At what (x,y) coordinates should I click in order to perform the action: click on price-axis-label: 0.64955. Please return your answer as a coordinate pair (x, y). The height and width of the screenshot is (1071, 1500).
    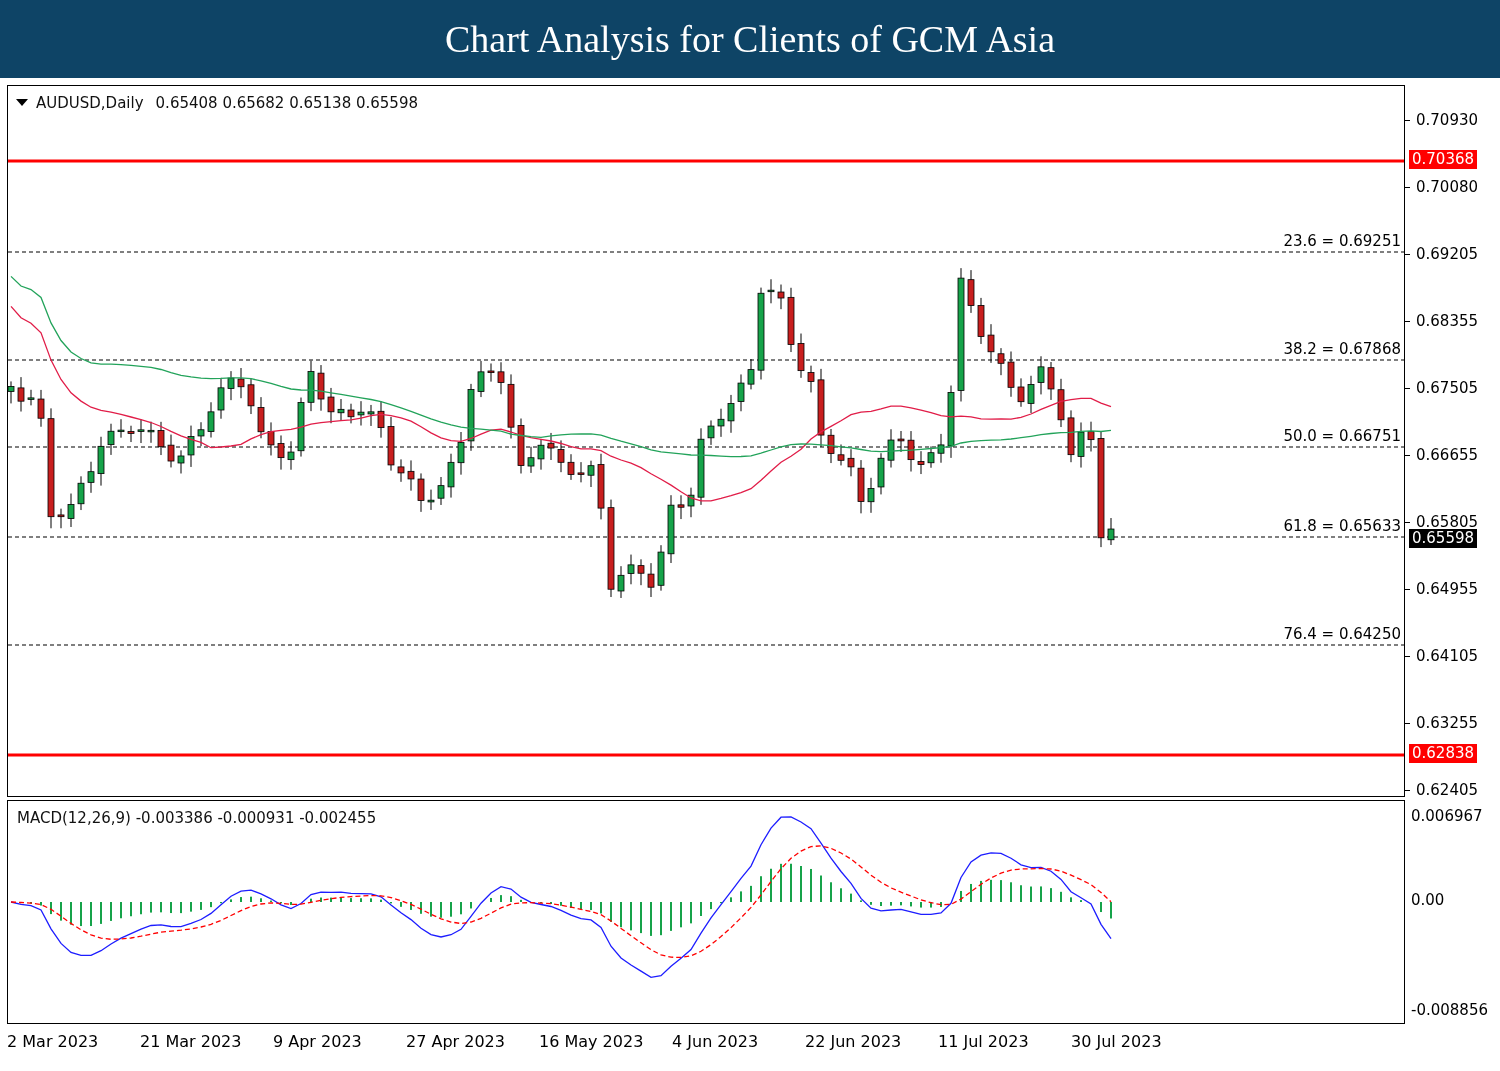
    Looking at the image, I should click on (1447, 589).